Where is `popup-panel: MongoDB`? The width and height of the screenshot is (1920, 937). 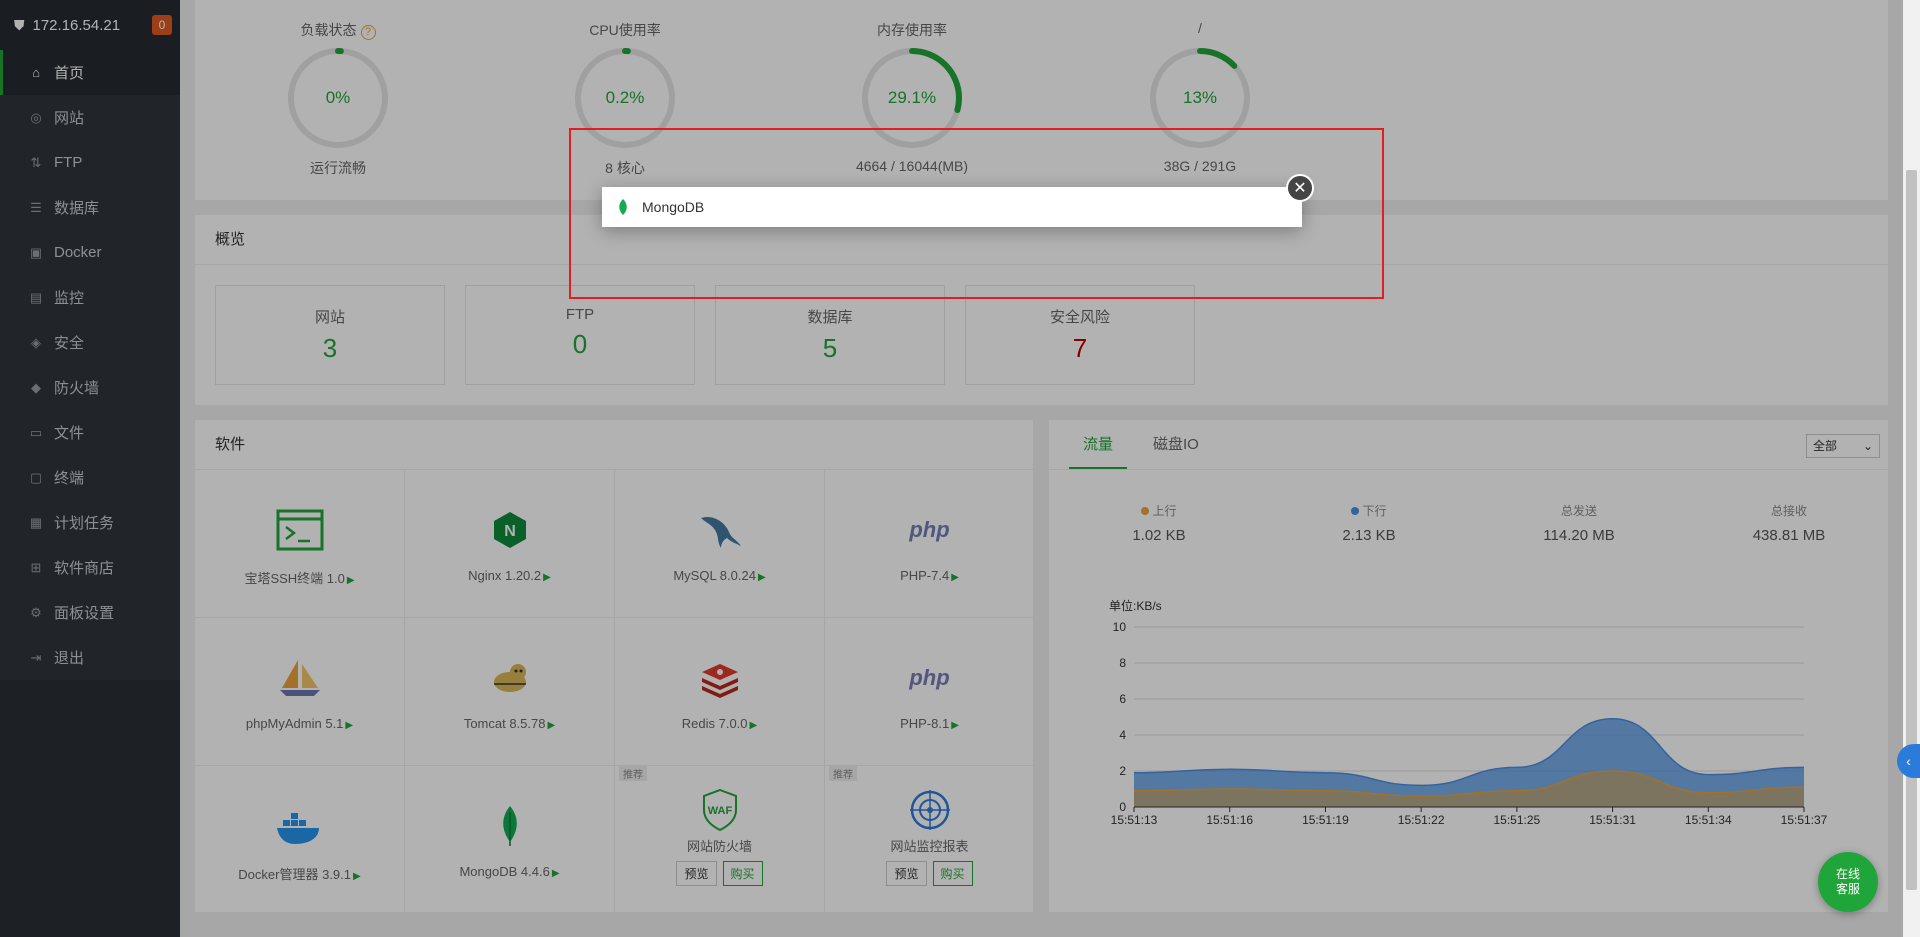 popup-panel: MongoDB is located at coordinates (952, 207).